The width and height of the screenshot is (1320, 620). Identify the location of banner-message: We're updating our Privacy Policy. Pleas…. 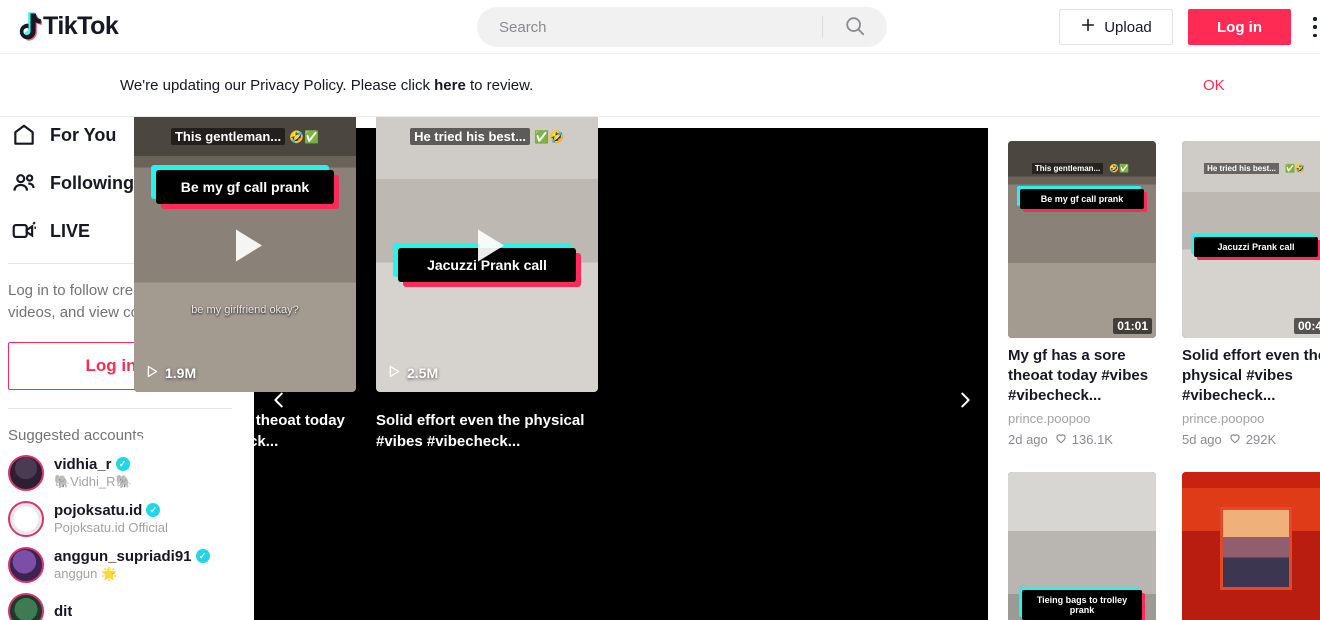
(326, 85).